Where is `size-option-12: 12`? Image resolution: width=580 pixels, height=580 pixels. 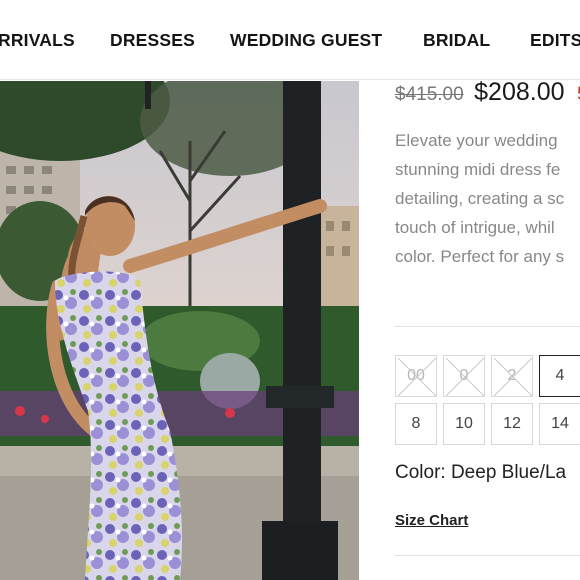
size-option-12: 12 is located at coordinates (512, 424).